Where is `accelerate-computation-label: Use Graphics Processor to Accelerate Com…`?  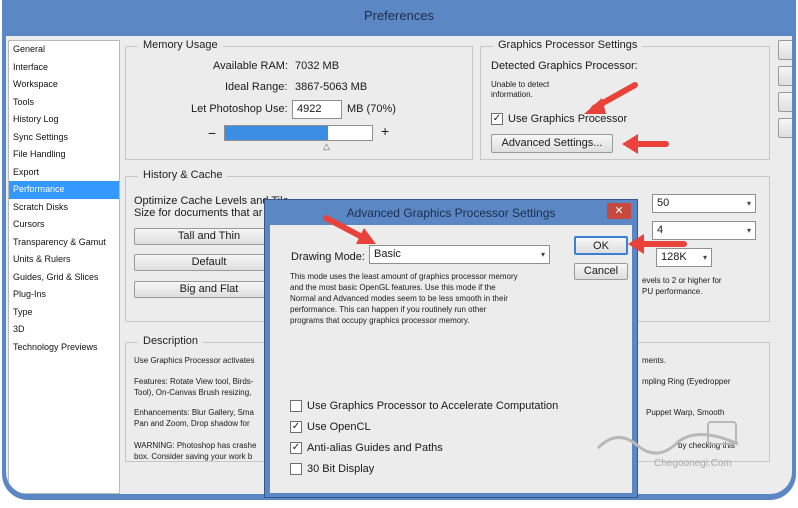
accelerate-computation-label: Use Graphics Processor to Accelerate Com… is located at coordinates (433, 406).